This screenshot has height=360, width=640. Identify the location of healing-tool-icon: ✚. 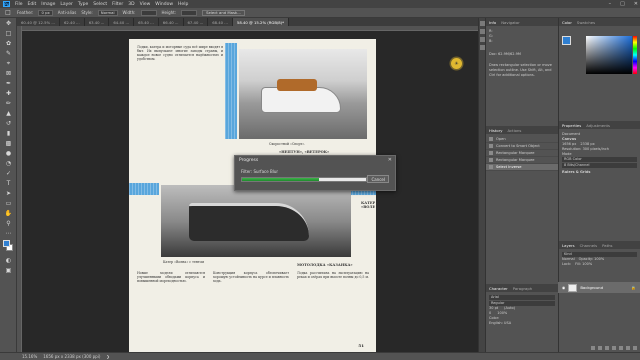
(8, 93).